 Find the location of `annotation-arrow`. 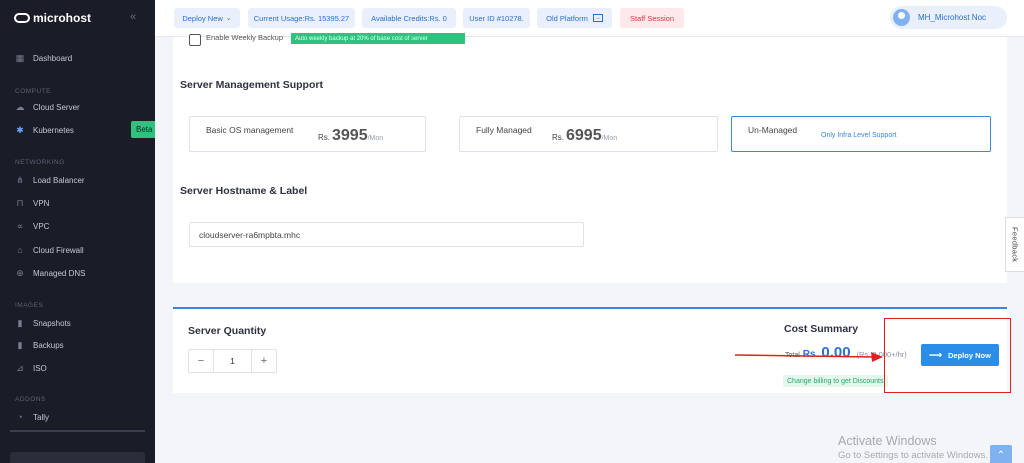

annotation-arrow is located at coordinates (808, 357).